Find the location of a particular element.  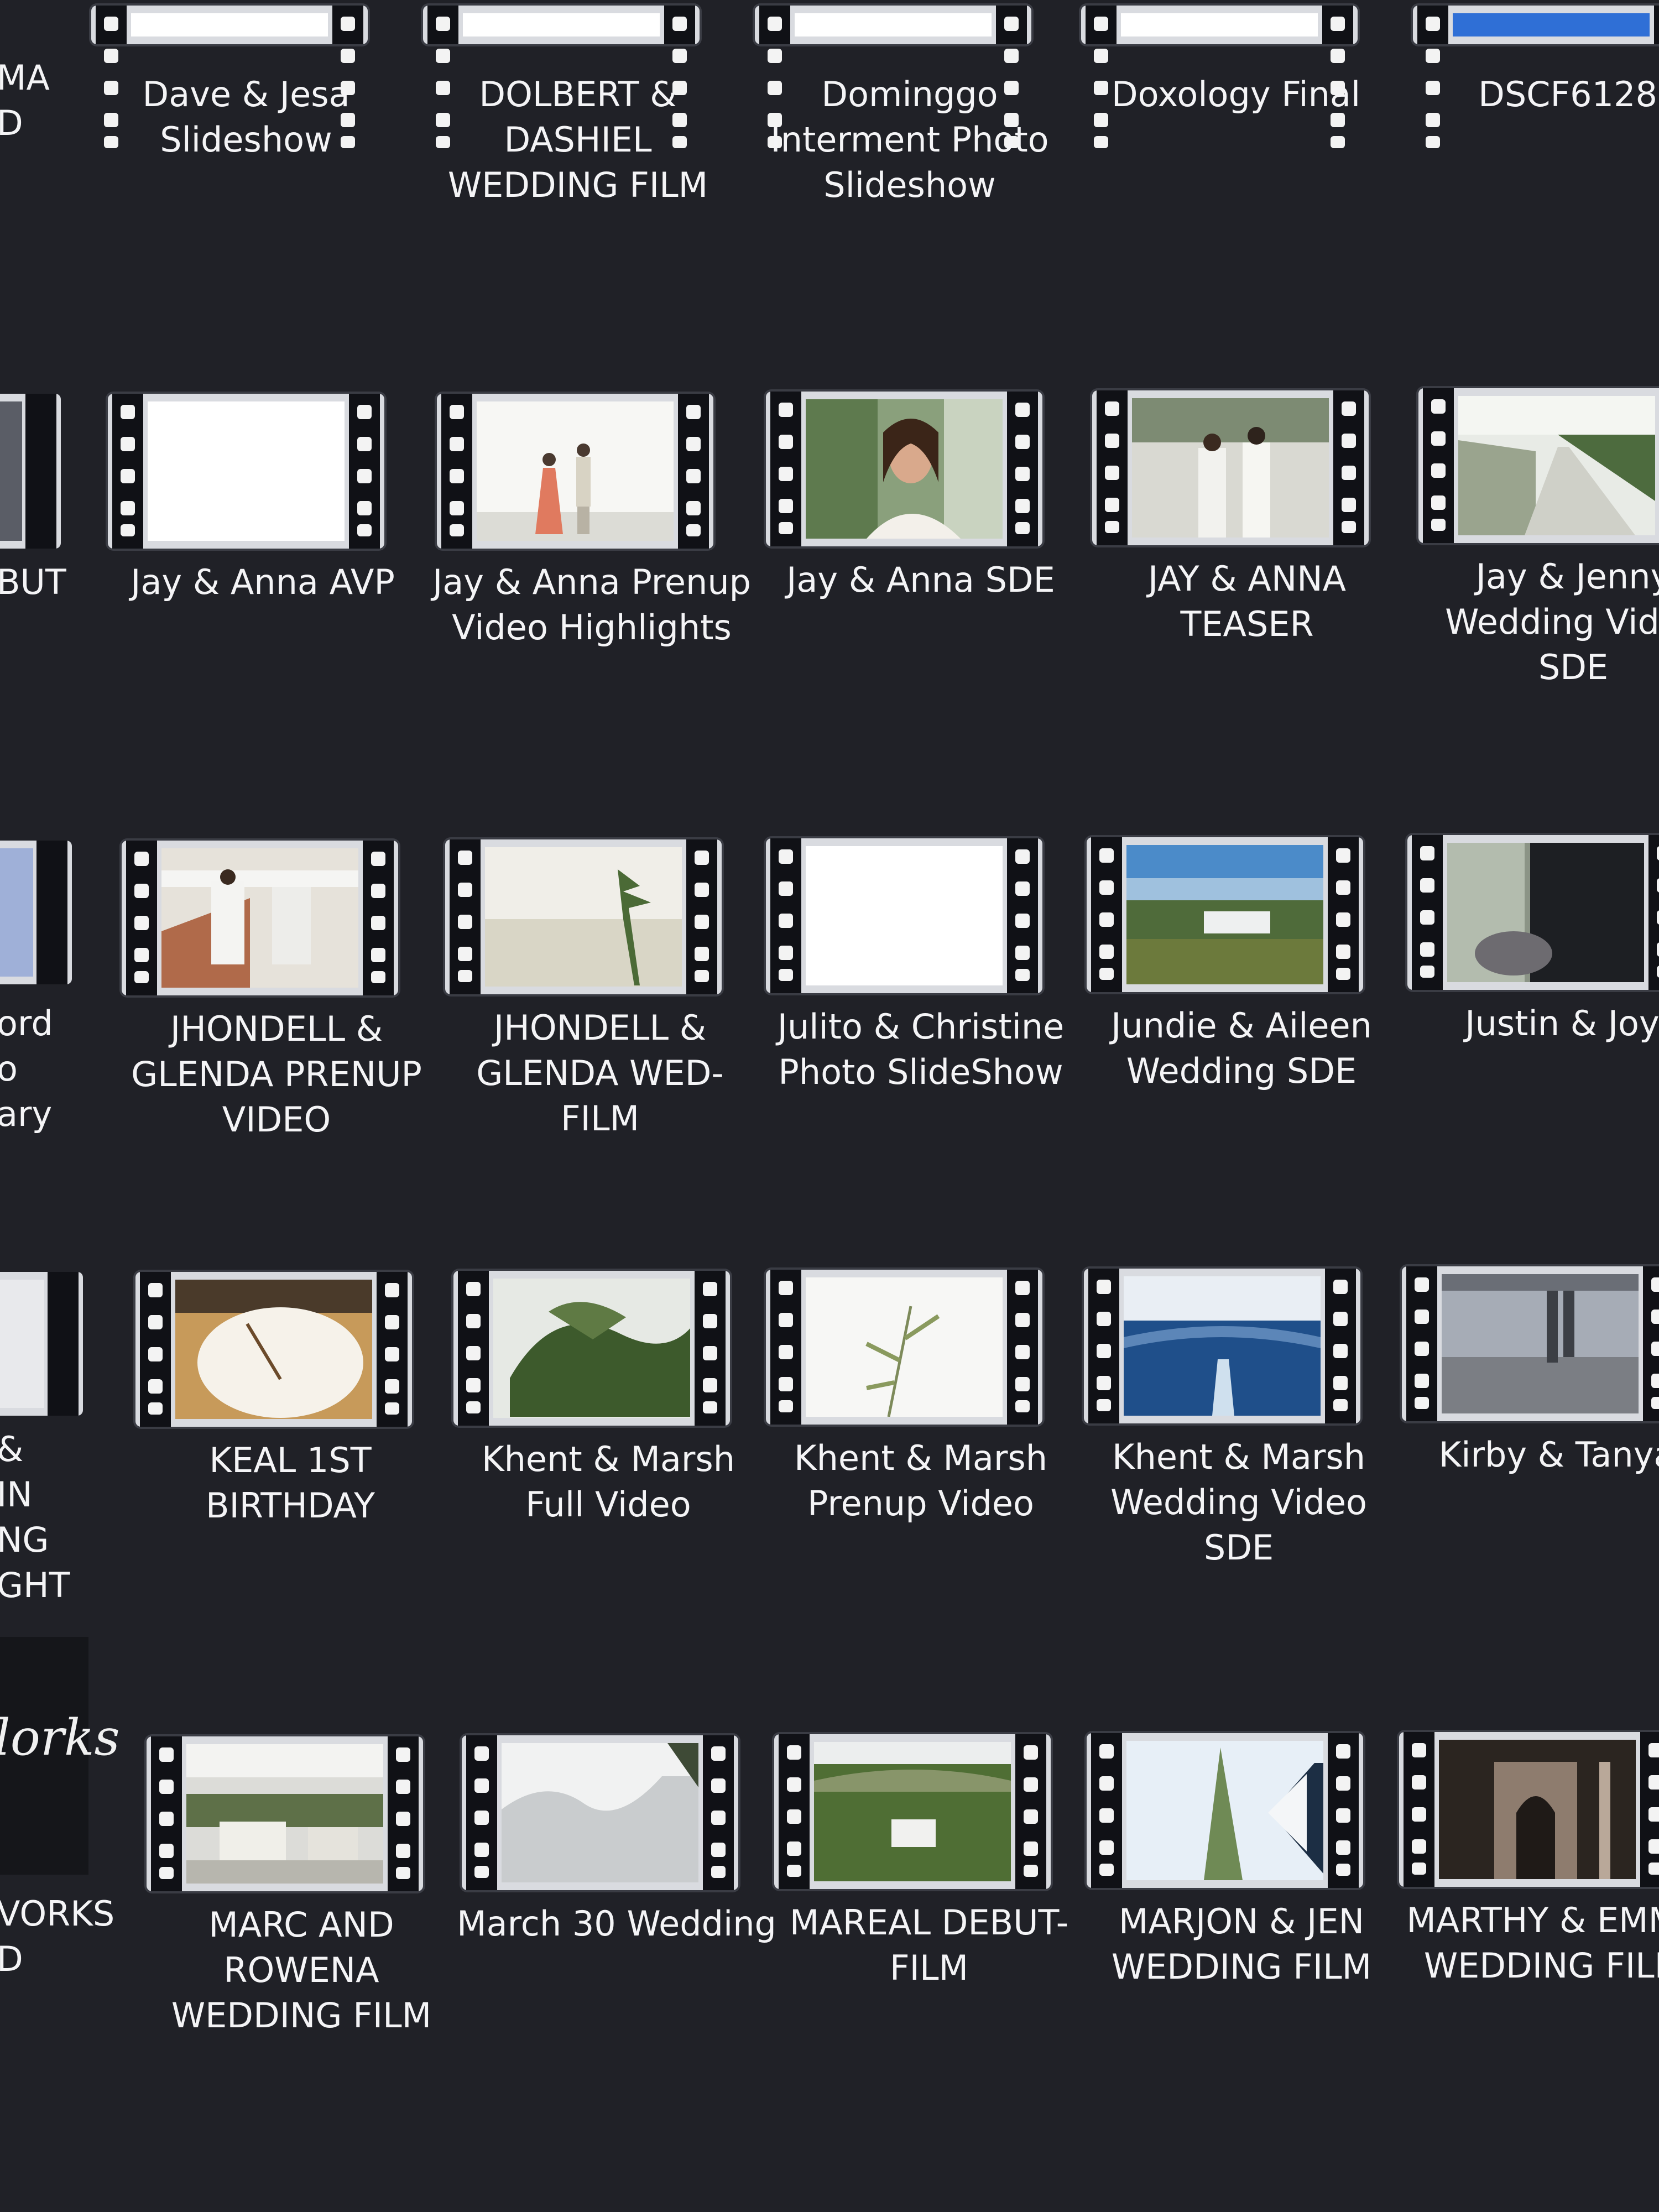

video-label: Khent & Marsh Wedding Video SDE is located at coordinates (1239, 1503).